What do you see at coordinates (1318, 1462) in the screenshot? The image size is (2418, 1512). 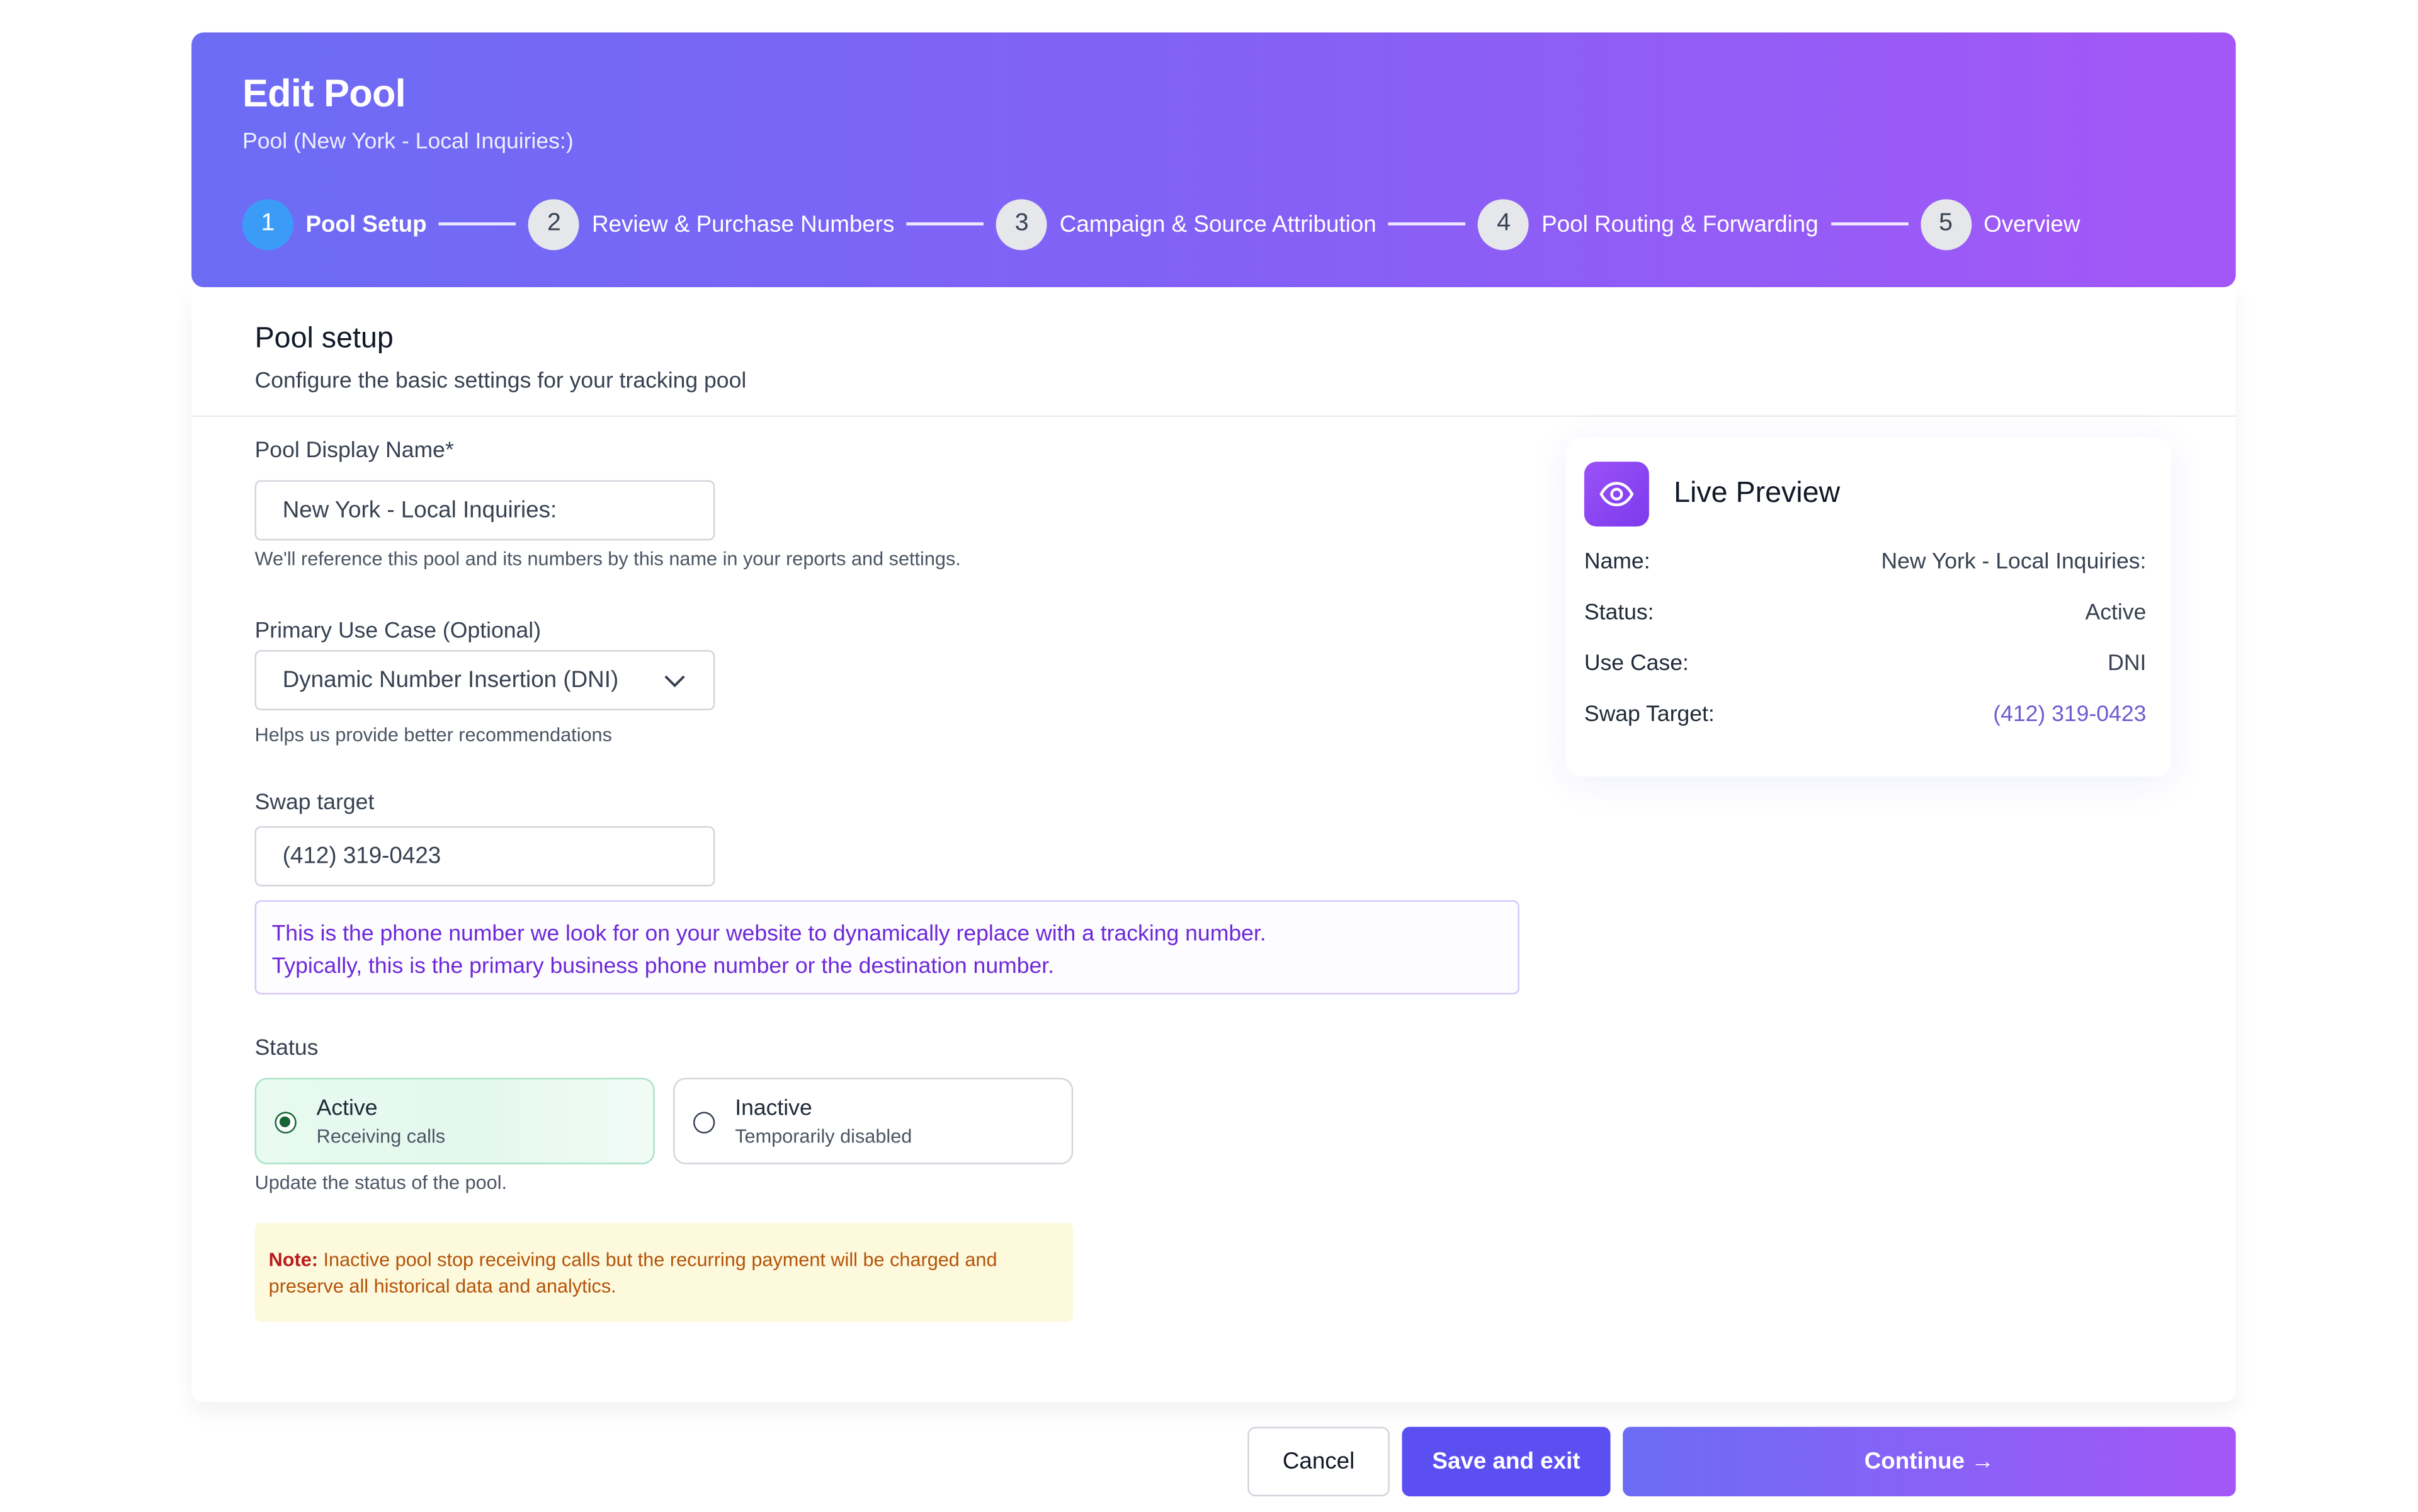 I see `cancel-button: Cancel` at bounding box center [1318, 1462].